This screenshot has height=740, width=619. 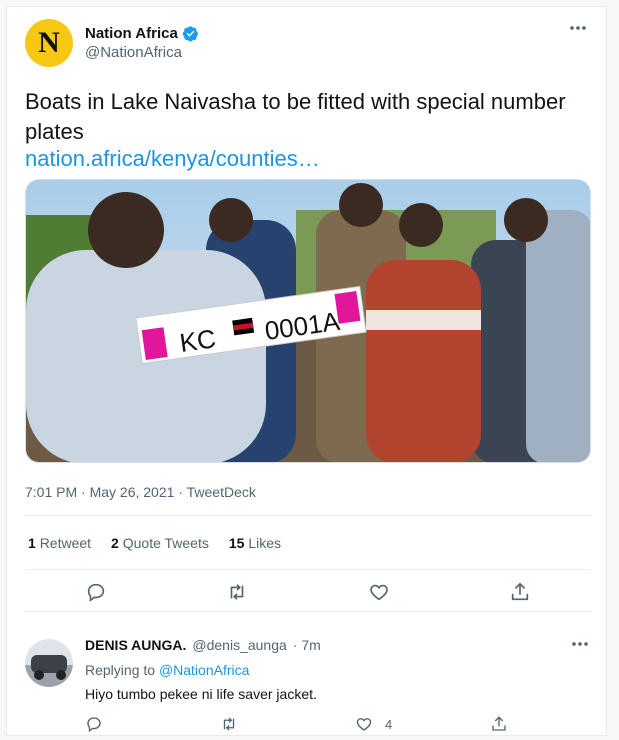 What do you see at coordinates (580, 644) in the screenshot?
I see `reply-more-options-icon` at bounding box center [580, 644].